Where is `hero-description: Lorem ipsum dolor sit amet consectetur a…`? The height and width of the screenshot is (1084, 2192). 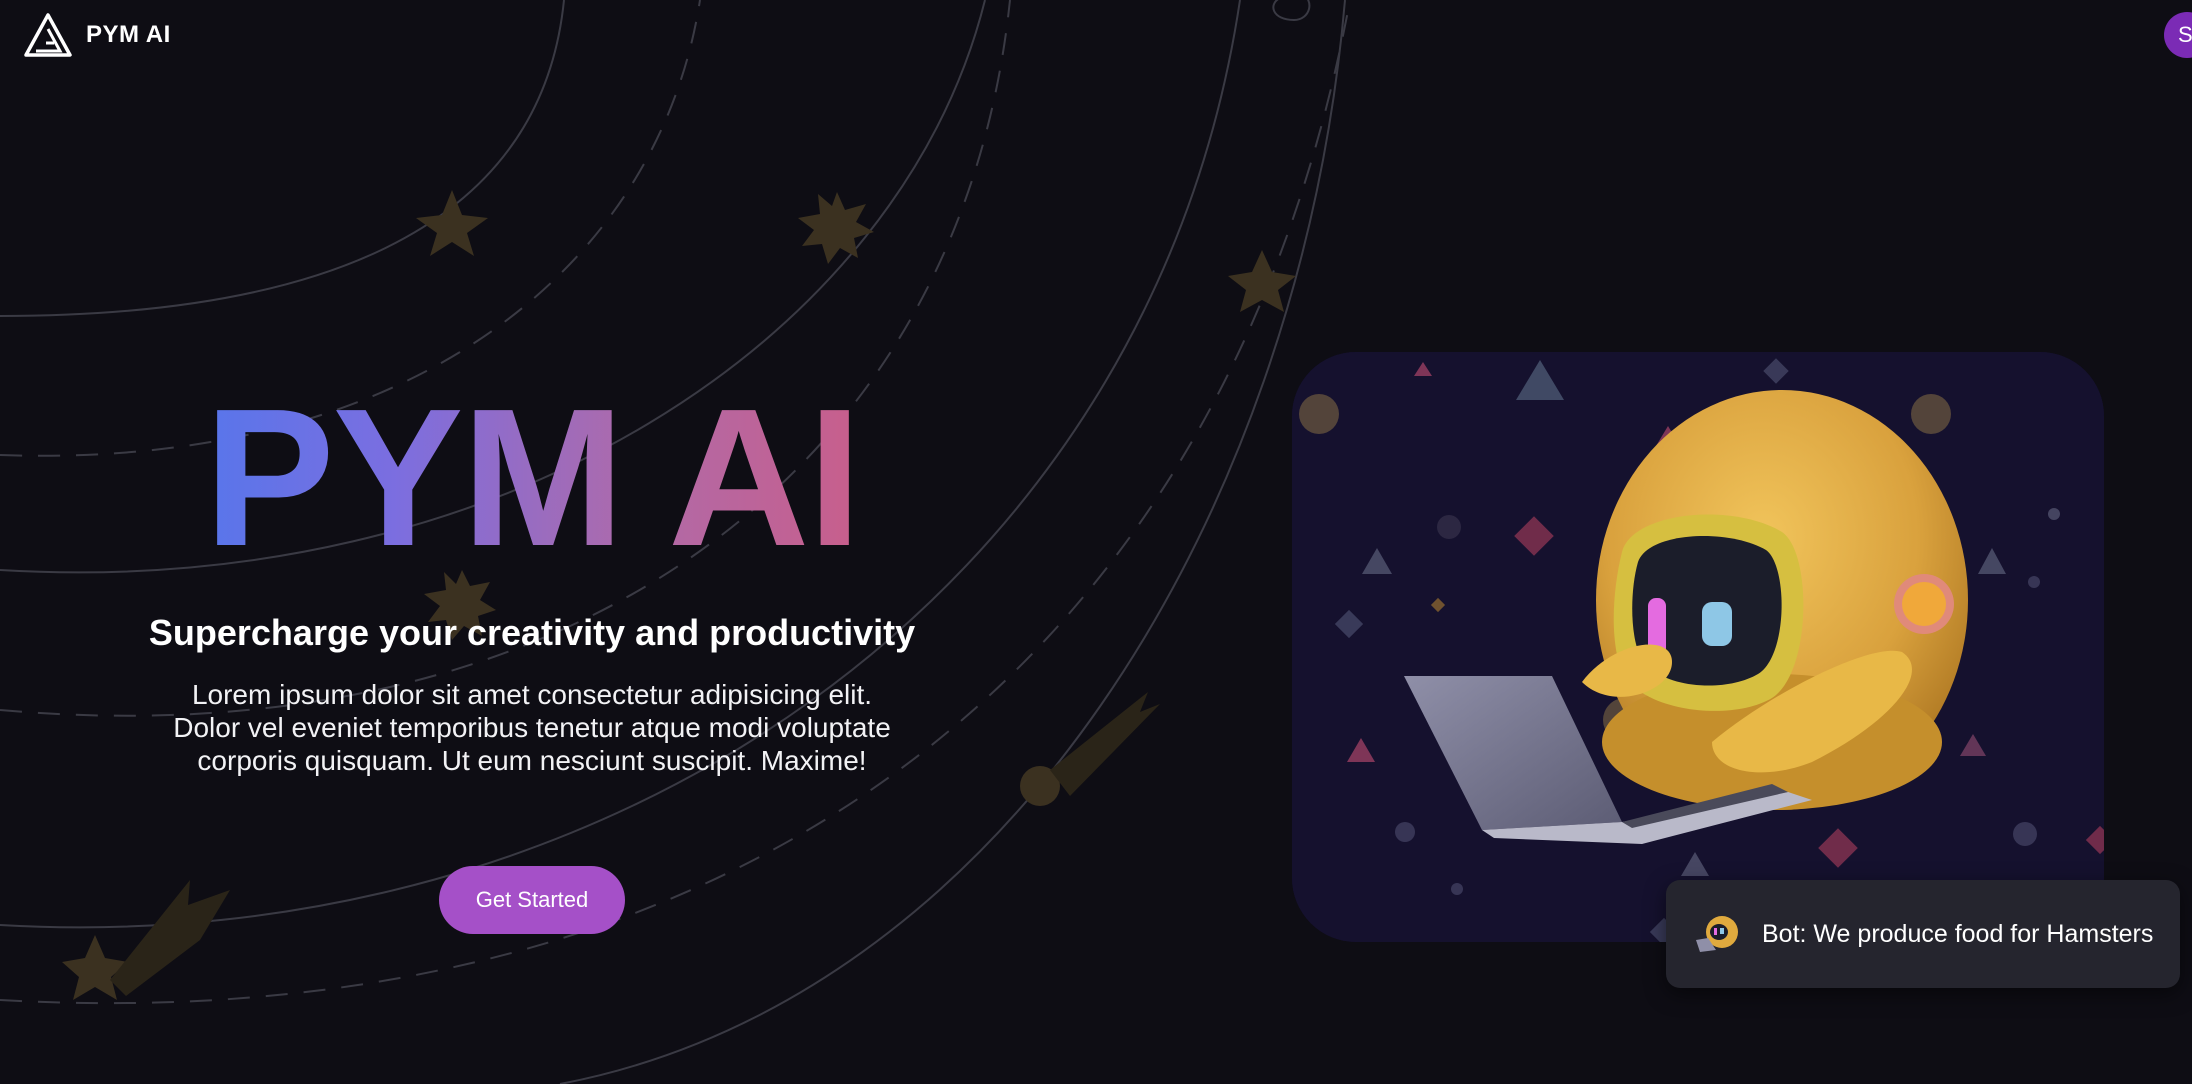 hero-description: Lorem ipsum dolor sit amet consectetur a… is located at coordinates (532, 727).